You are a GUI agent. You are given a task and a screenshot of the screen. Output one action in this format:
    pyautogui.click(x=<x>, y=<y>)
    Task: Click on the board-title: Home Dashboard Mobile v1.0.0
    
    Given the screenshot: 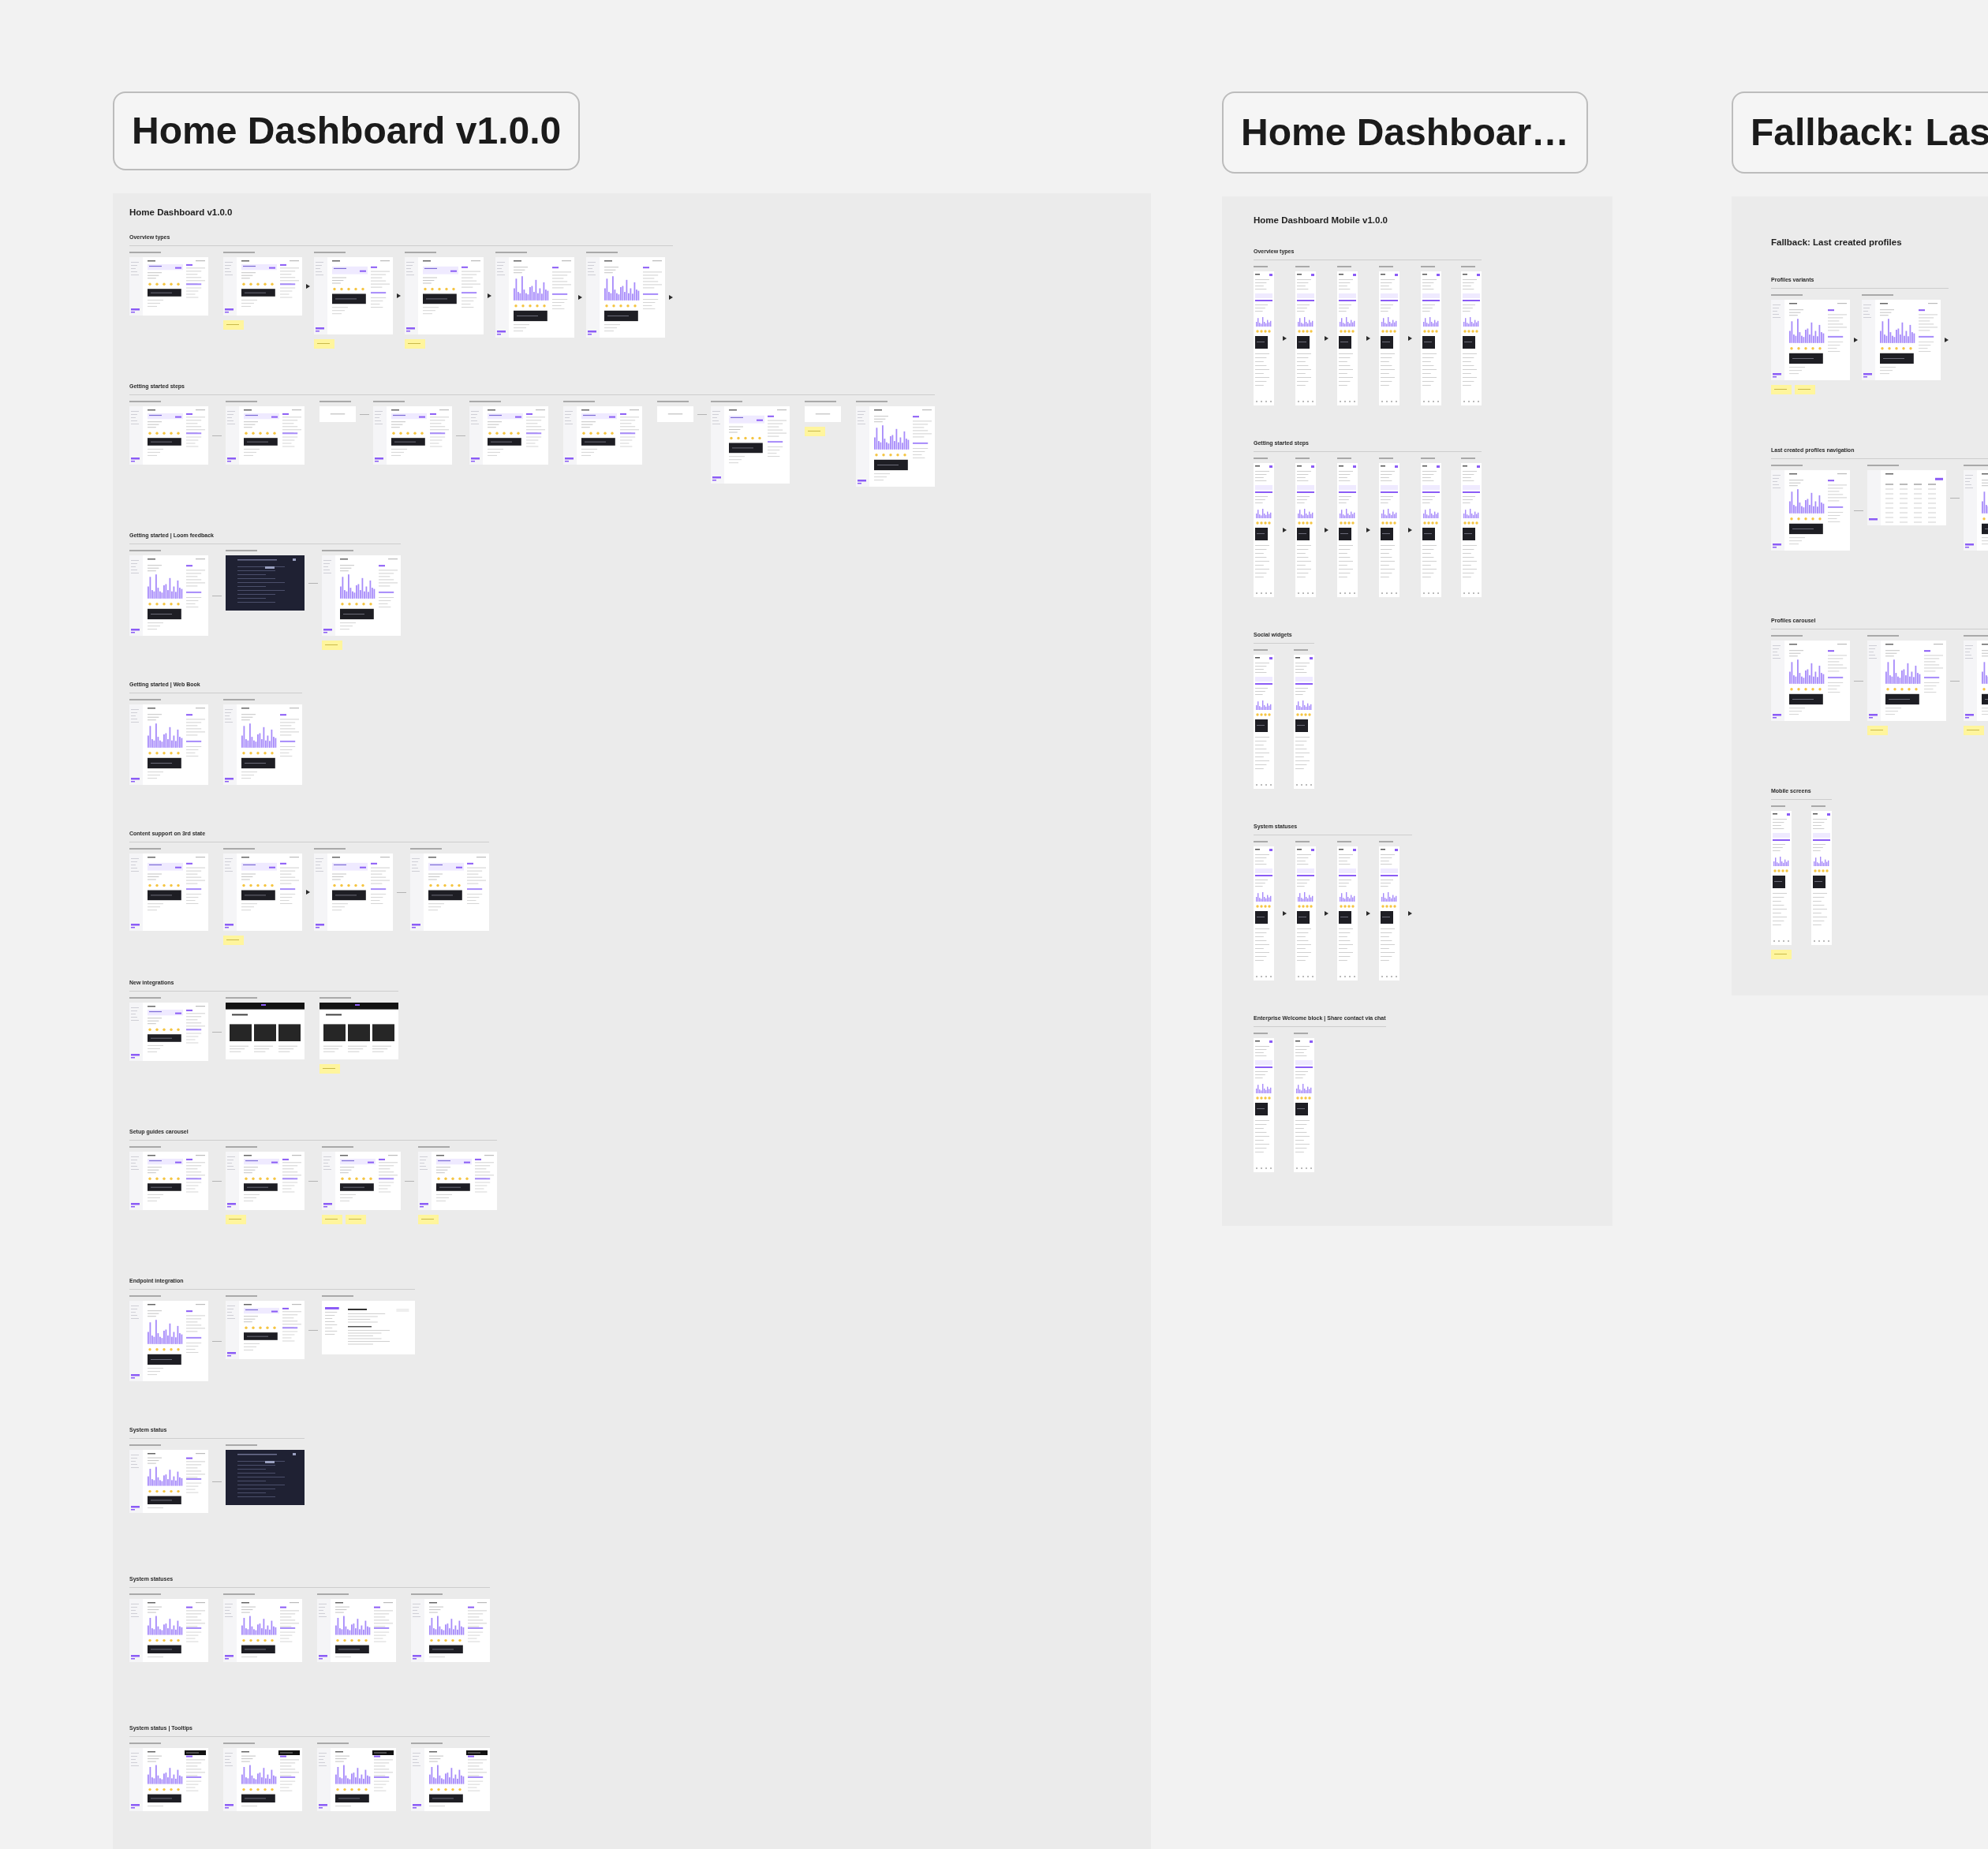 What is the action you would take?
    pyautogui.click(x=1321, y=220)
    